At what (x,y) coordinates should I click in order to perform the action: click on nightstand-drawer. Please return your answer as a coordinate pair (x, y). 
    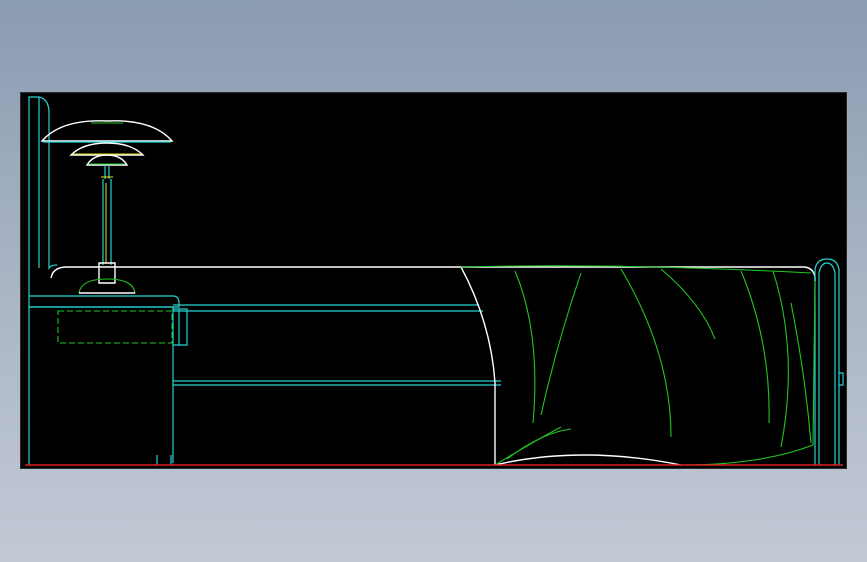
    Looking at the image, I should click on (115, 327).